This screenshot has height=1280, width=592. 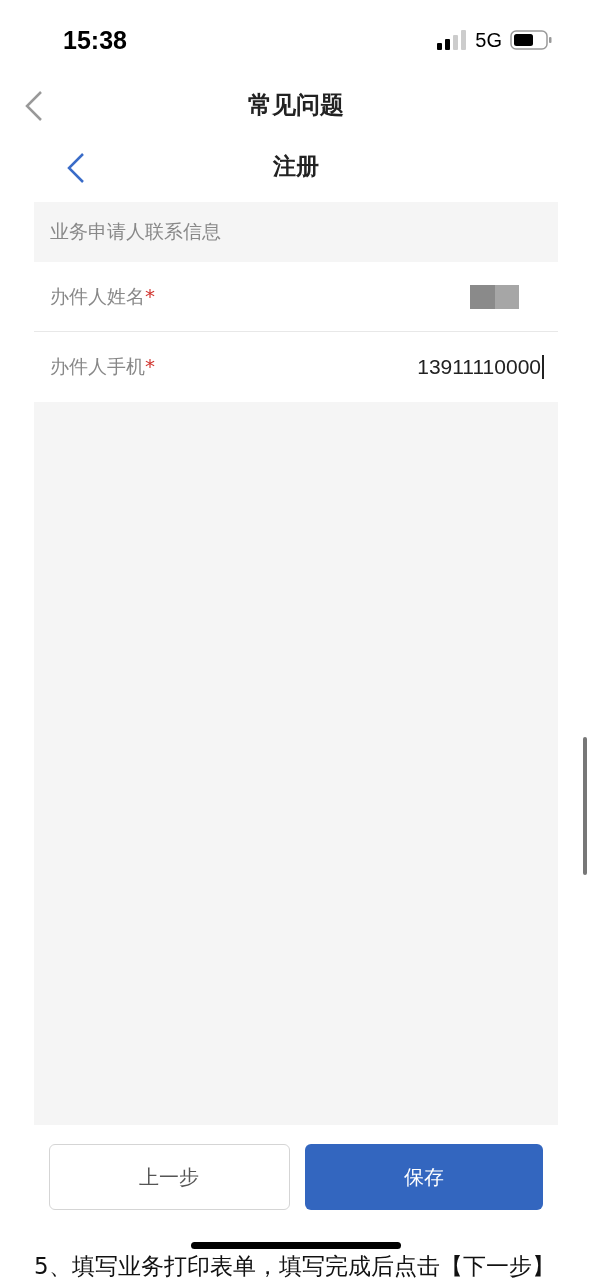 What do you see at coordinates (296, 166) in the screenshot?
I see `screen-title: 注册` at bounding box center [296, 166].